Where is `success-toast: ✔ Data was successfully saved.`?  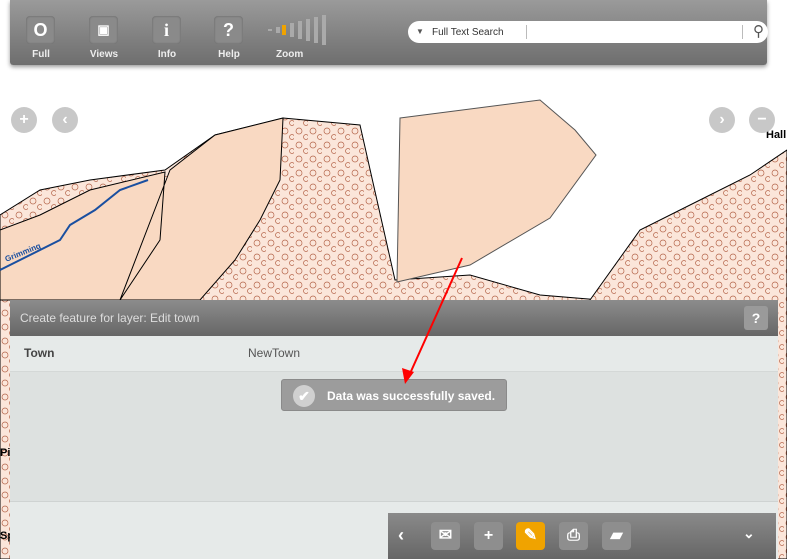 success-toast: ✔ Data was successfully saved. is located at coordinates (394, 395).